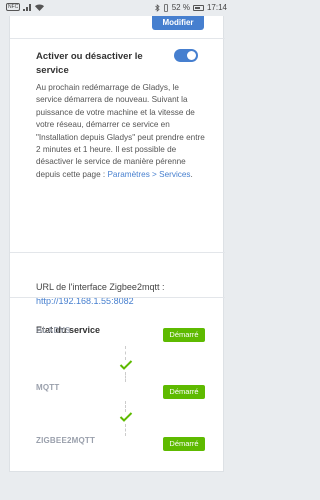 This screenshot has height=500, width=320. What do you see at coordinates (180, 7) in the screenshot?
I see `battery-percent: 52 %` at bounding box center [180, 7].